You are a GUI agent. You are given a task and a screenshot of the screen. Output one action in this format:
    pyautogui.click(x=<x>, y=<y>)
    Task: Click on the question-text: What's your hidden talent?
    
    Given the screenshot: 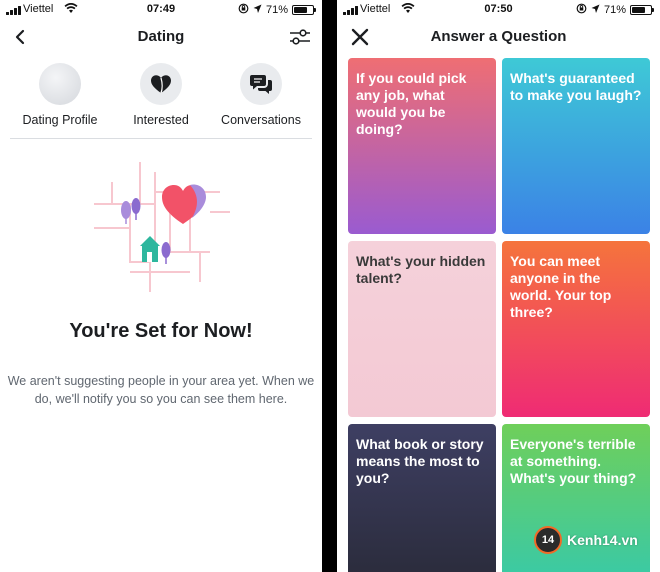 What is the action you would take?
    pyautogui.click(x=421, y=269)
    